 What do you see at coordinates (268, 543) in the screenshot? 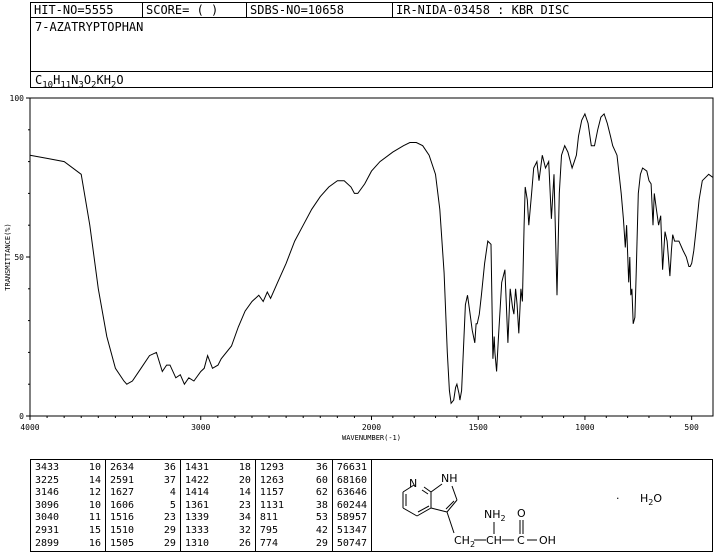
I see `peak-wavenumber: 774` at bounding box center [268, 543].